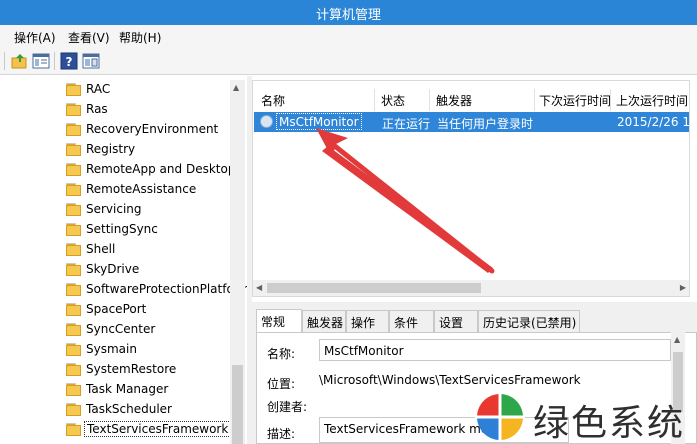  I want to click on windows-logo-icon, so click(500, 417).